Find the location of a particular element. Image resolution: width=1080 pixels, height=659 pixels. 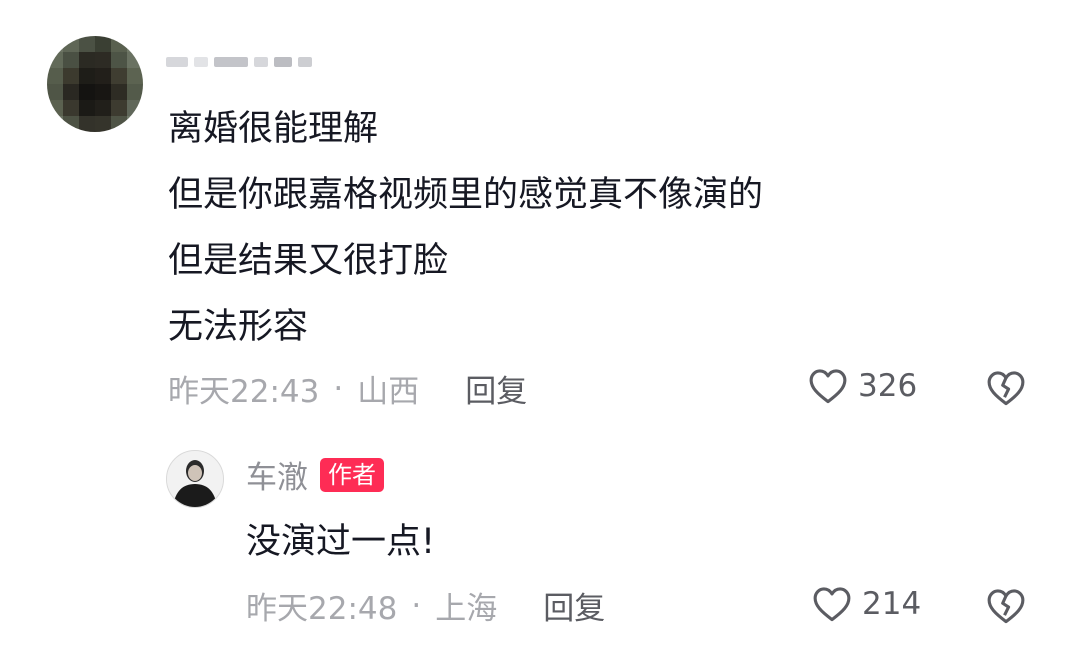

reply-author: 车澈 作者 is located at coordinates (315, 474).